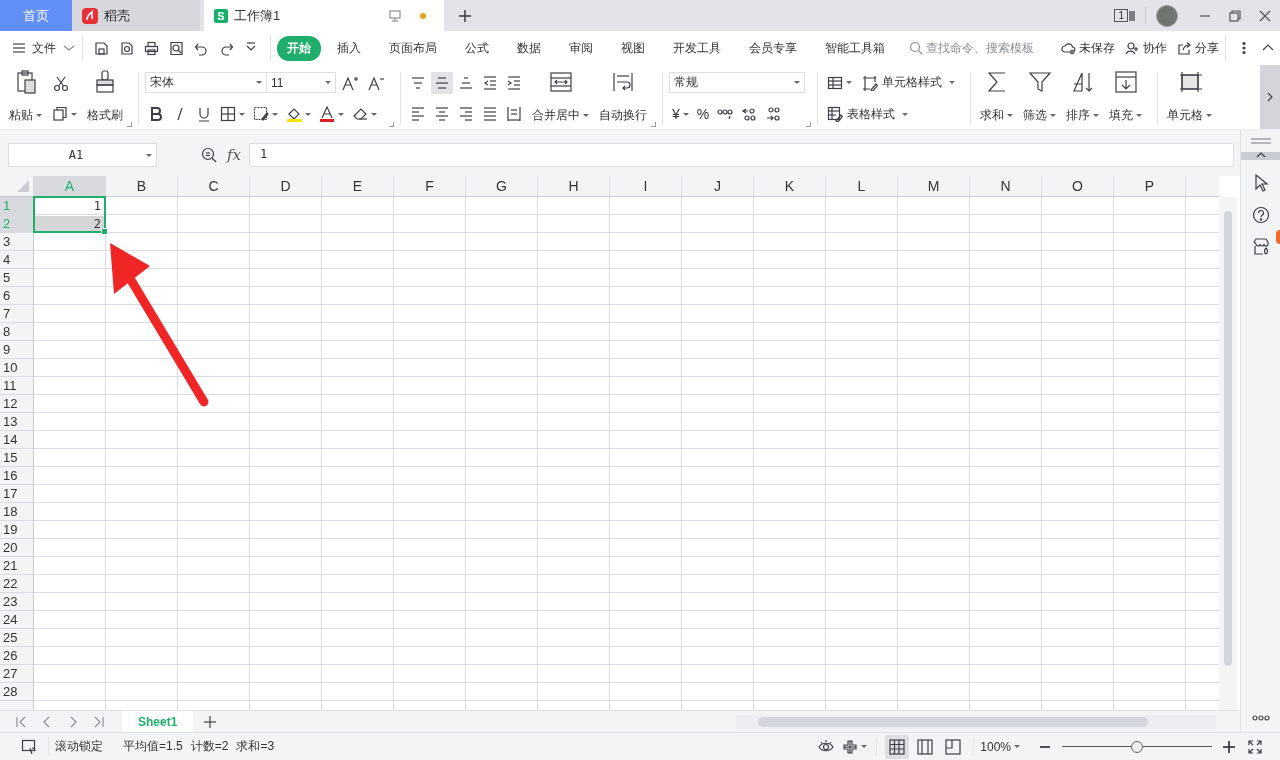 This screenshot has width=1280, height=760. I want to click on row-header: 27, so click(17, 674).